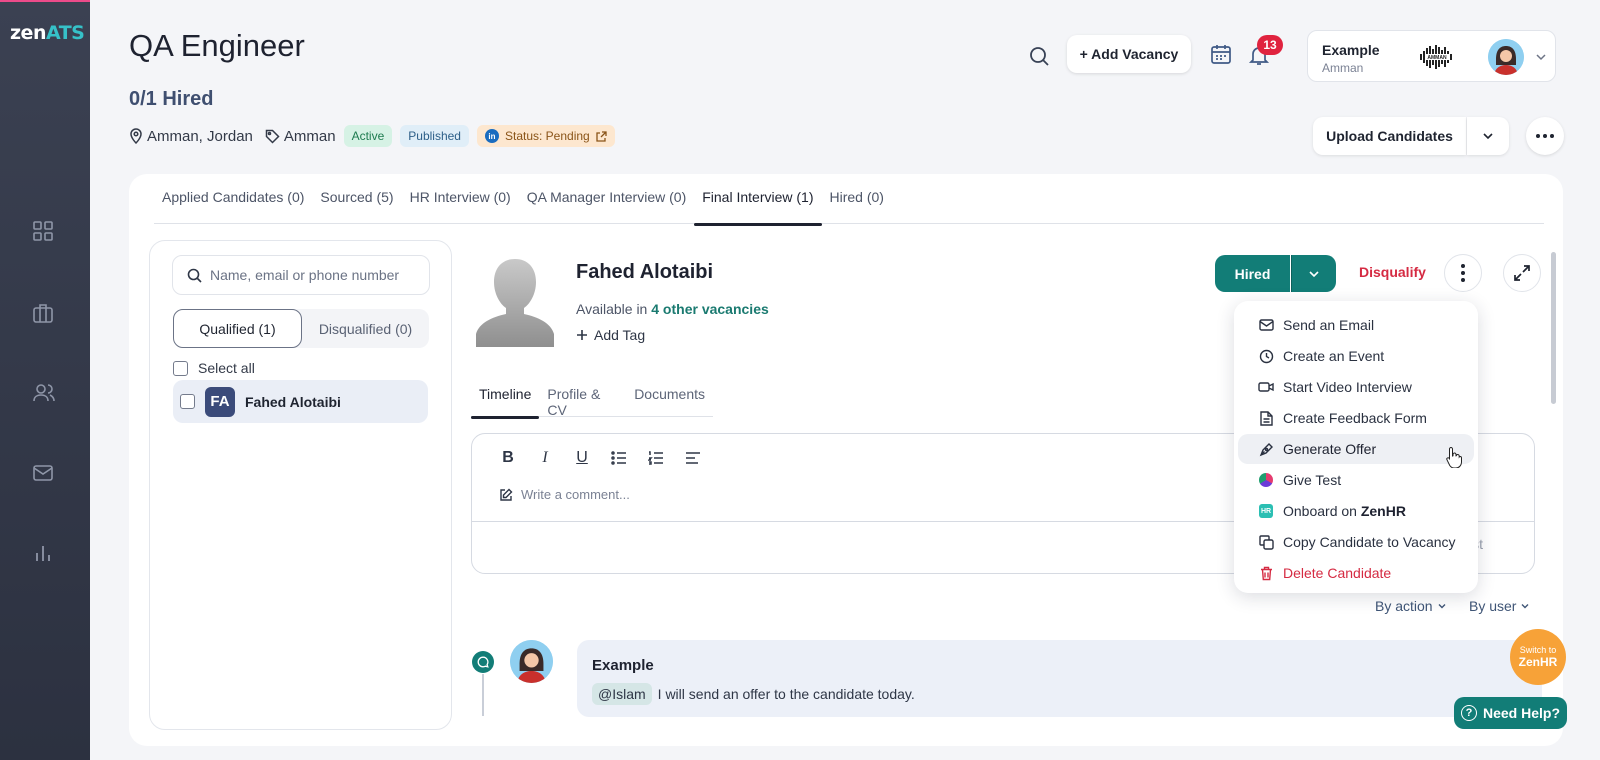  Describe the element at coordinates (47, 33) in the screenshot. I see `zenats-logo: zenATS` at that location.